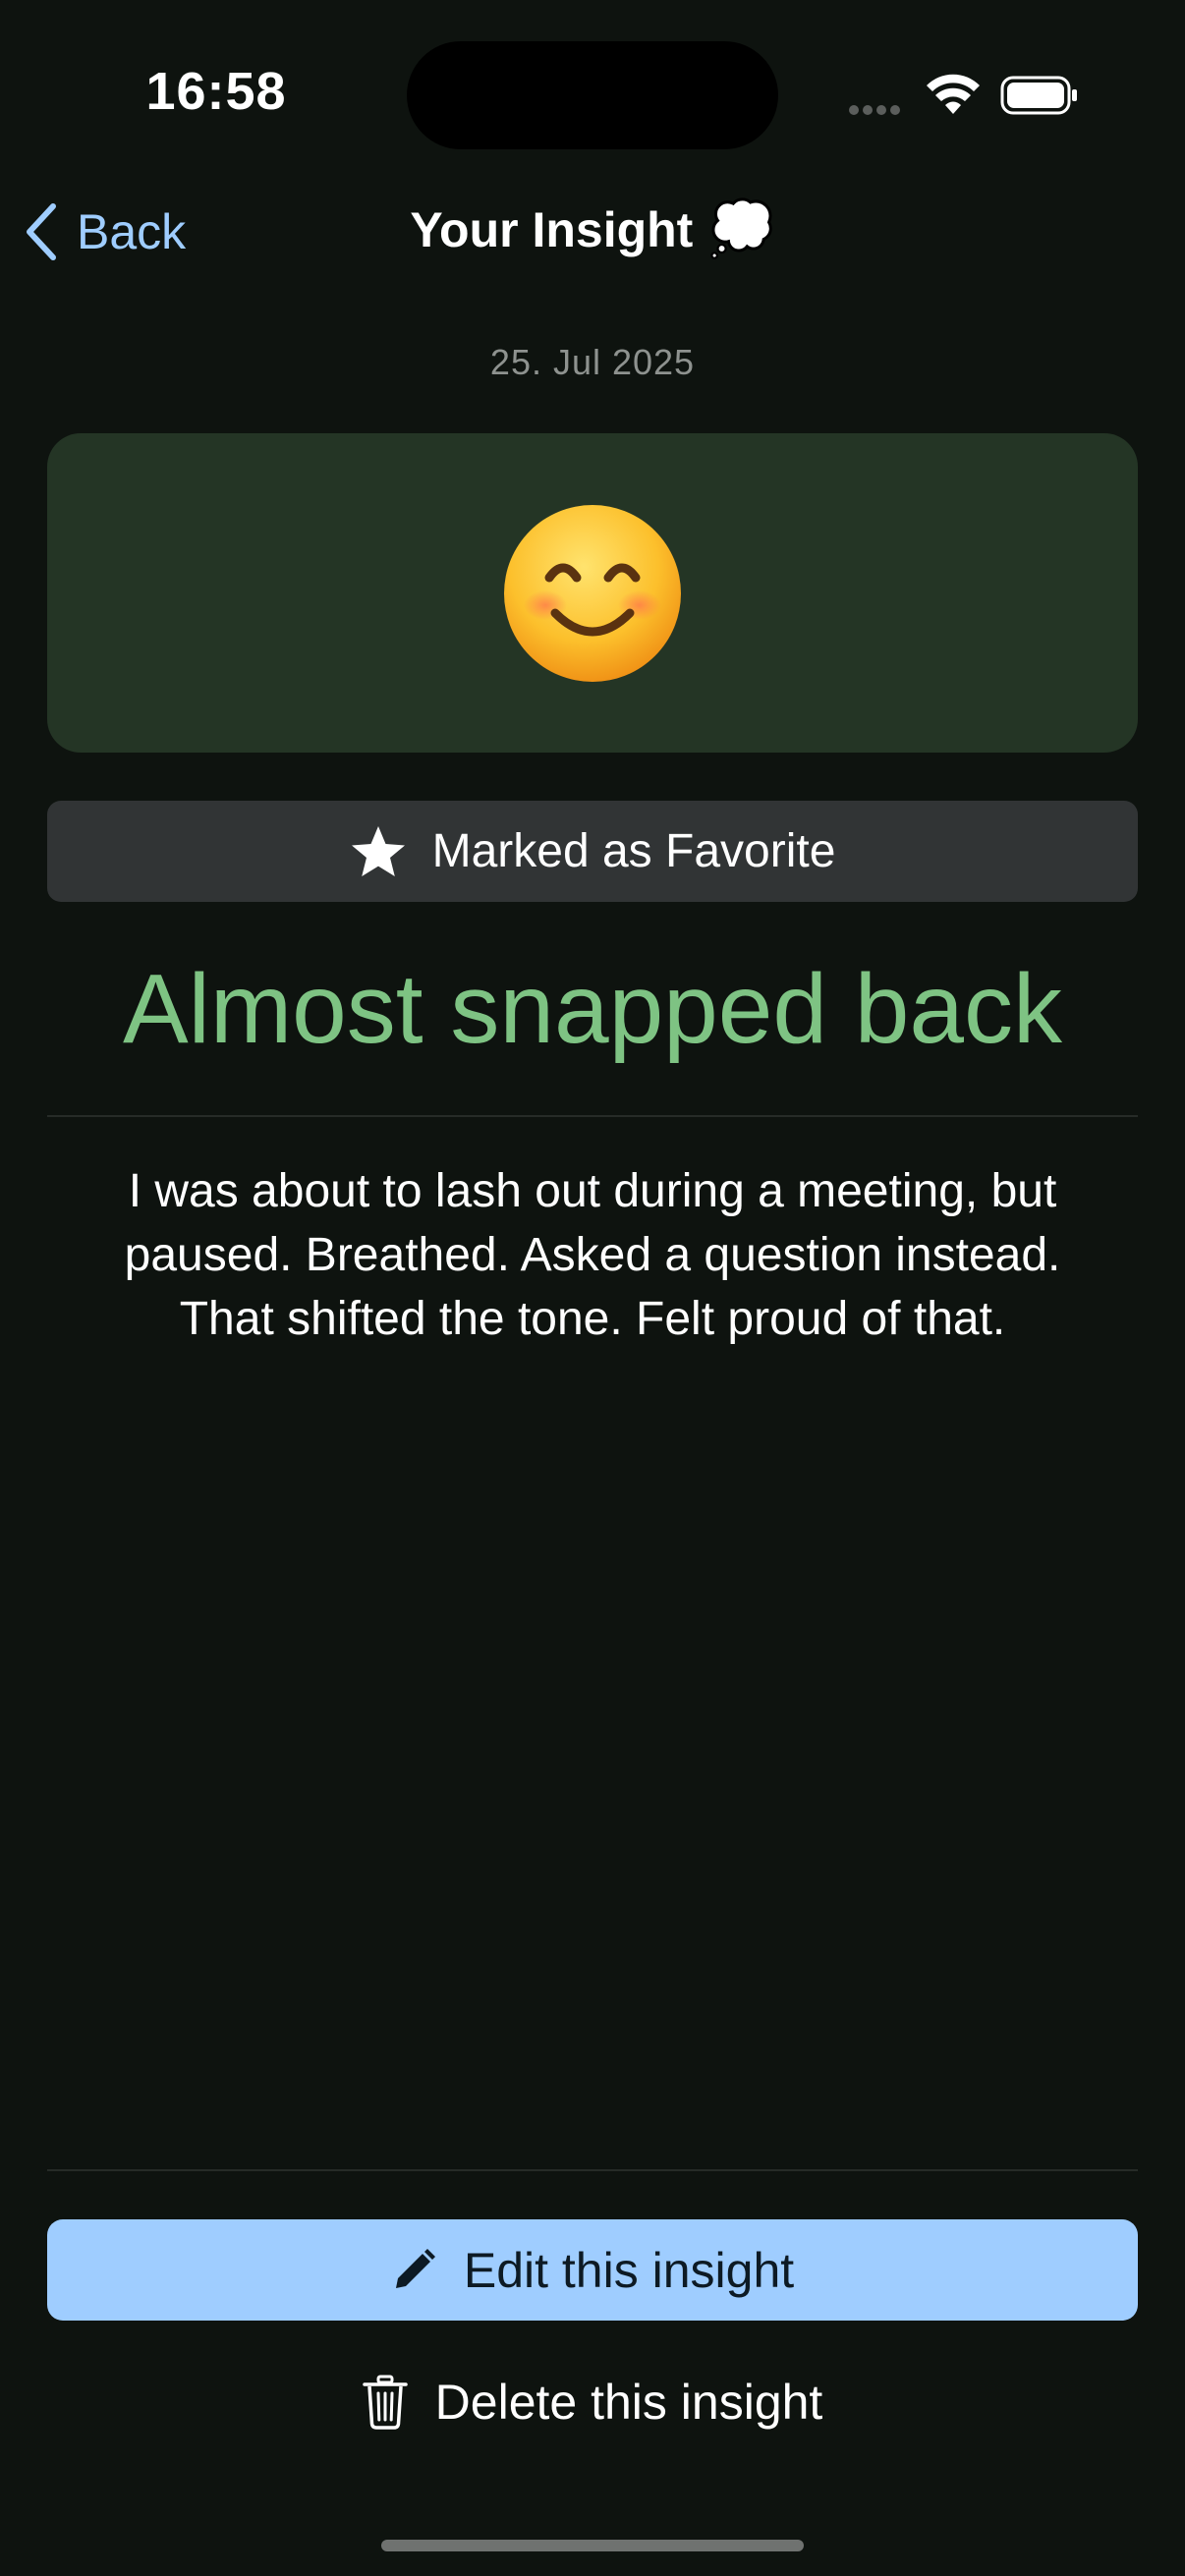  I want to click on star-icon, so click(378, 850).